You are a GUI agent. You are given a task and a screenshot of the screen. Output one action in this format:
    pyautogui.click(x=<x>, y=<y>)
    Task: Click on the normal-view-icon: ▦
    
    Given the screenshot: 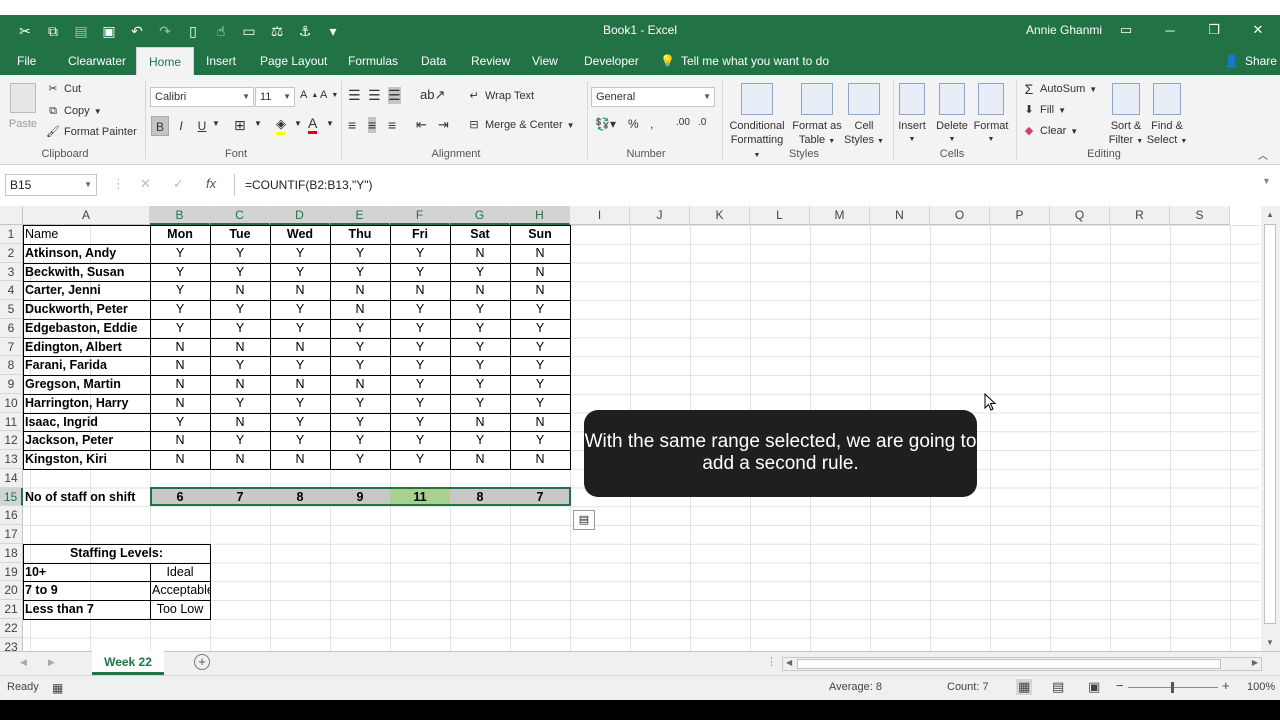 What is the action you would take?
    pyautogui.click(x=1024, y=687)
    